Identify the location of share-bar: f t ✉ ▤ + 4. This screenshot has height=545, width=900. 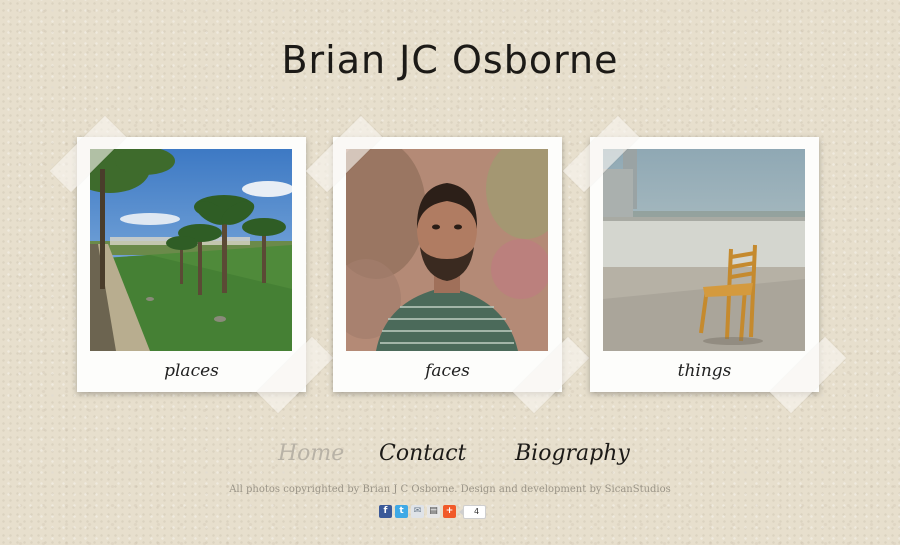
(433, 511).